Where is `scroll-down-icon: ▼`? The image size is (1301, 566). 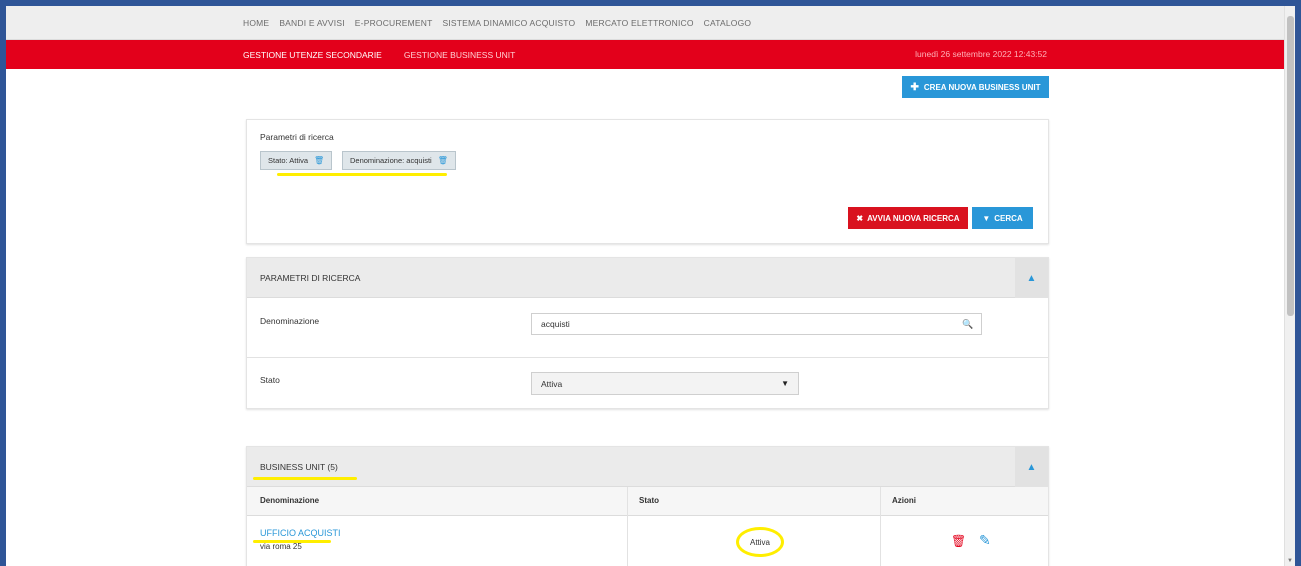
scroll-down-icon: ▼ is located at coordinates (1290, 561).